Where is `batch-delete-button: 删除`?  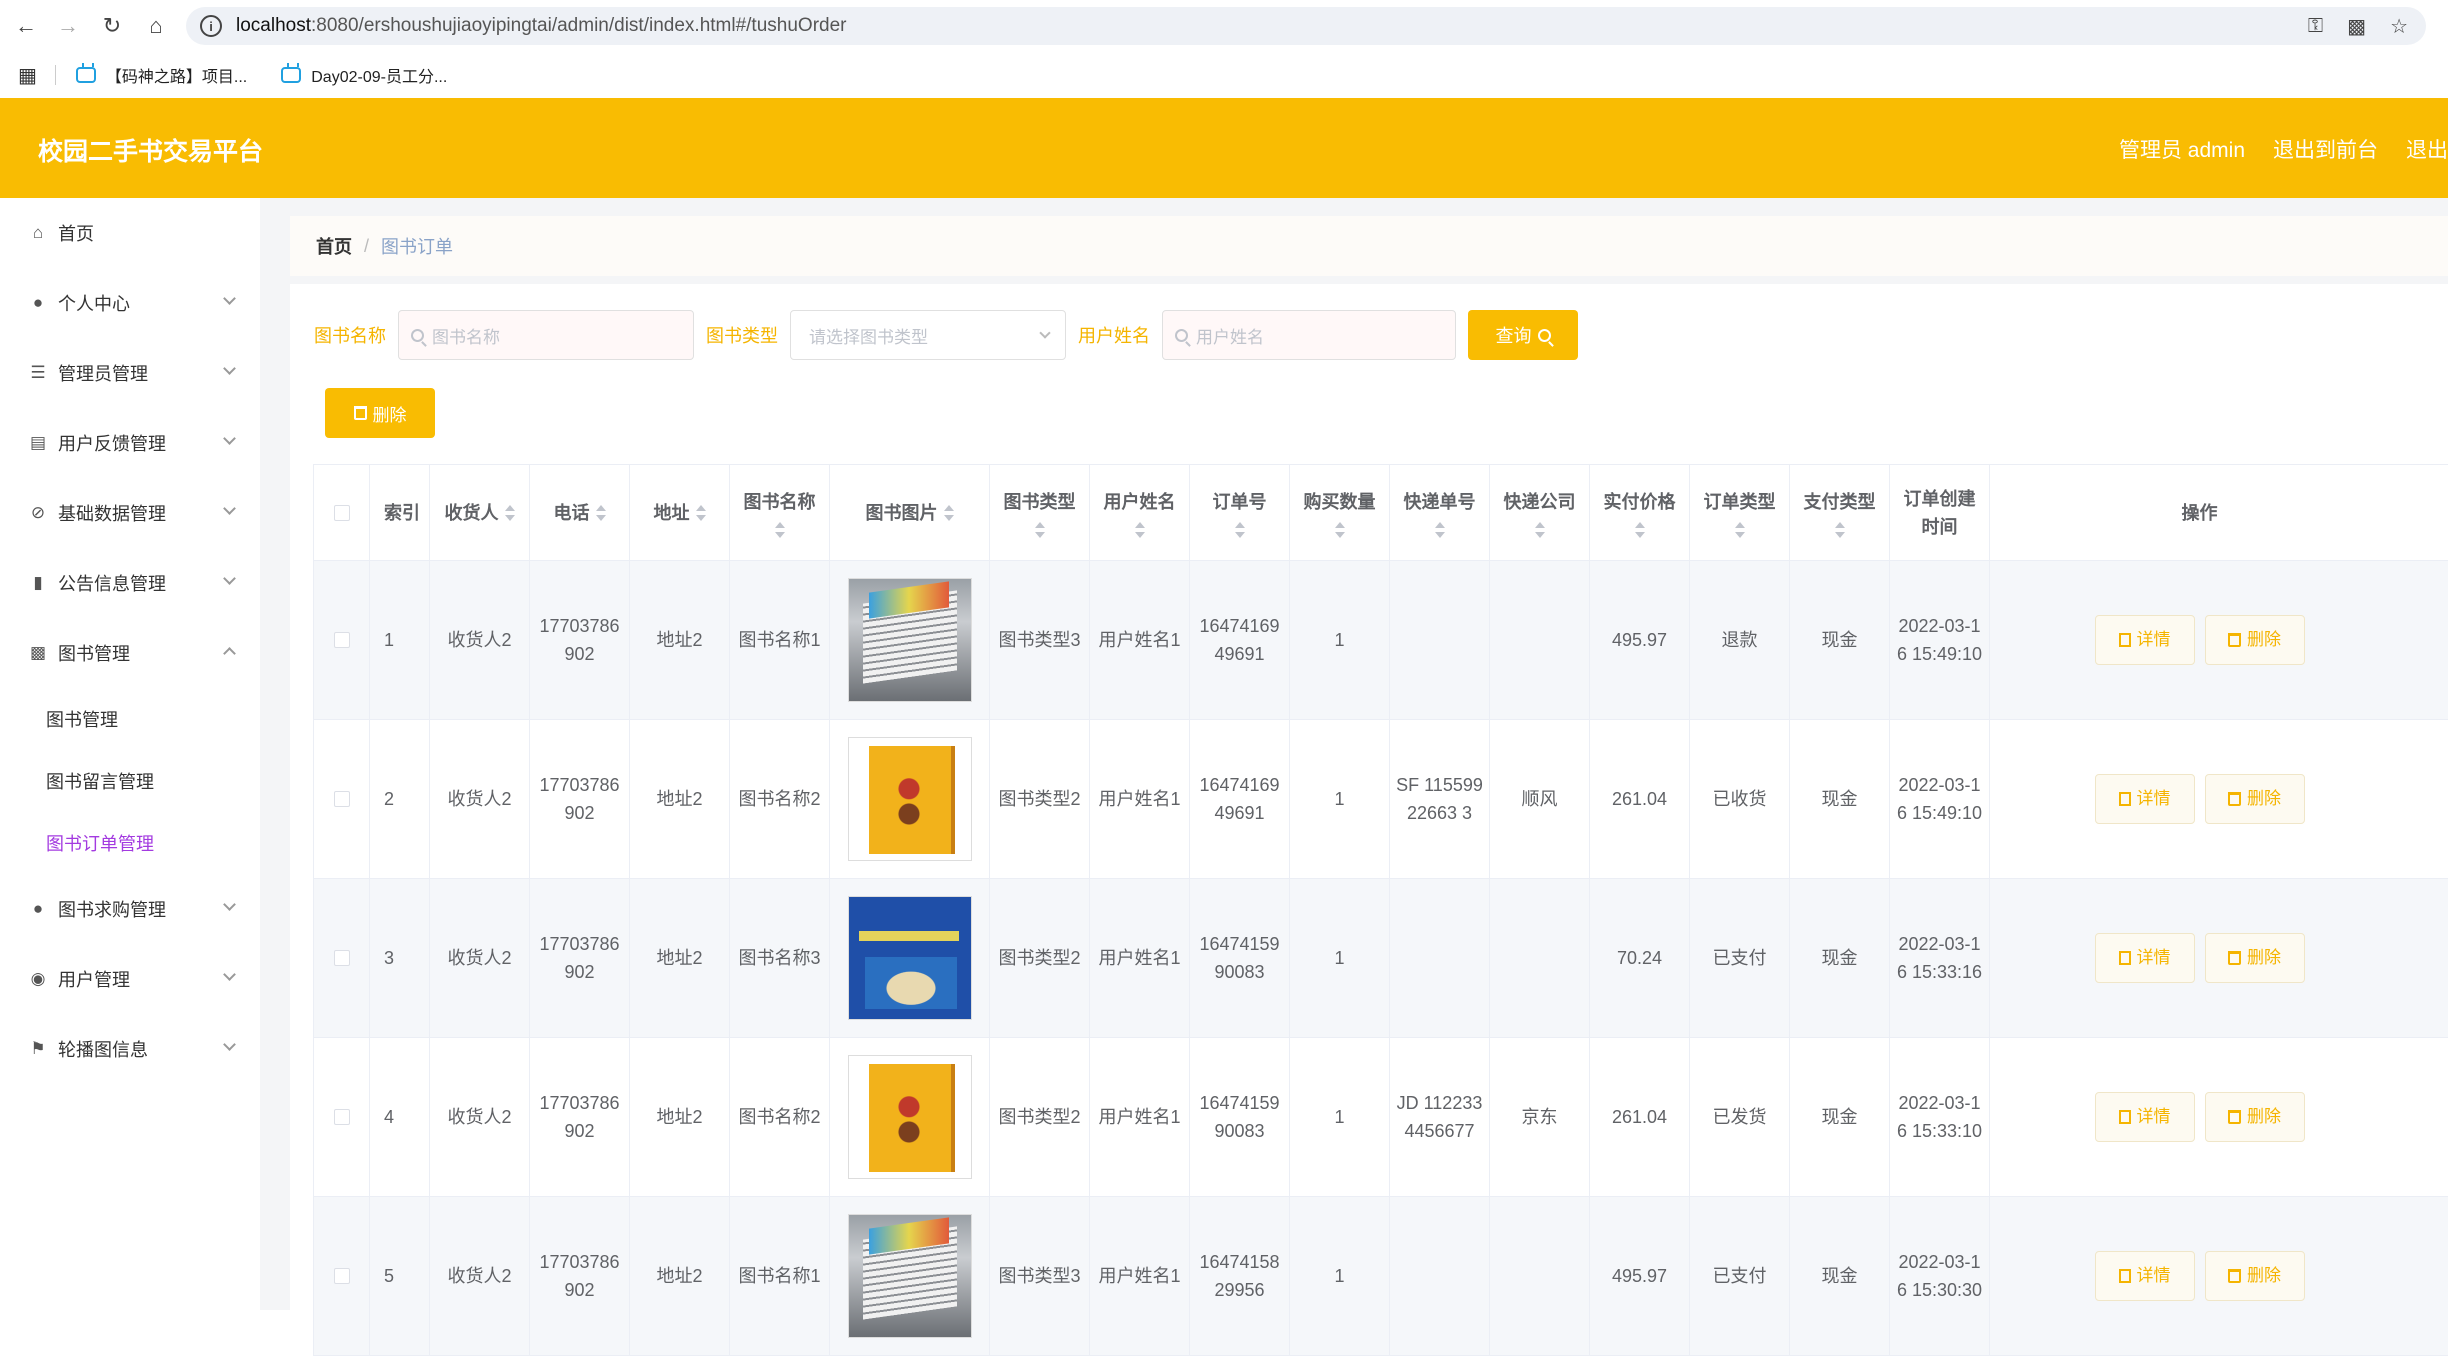 batch-delete-button: 删除 is located at coordinates (380, 413).